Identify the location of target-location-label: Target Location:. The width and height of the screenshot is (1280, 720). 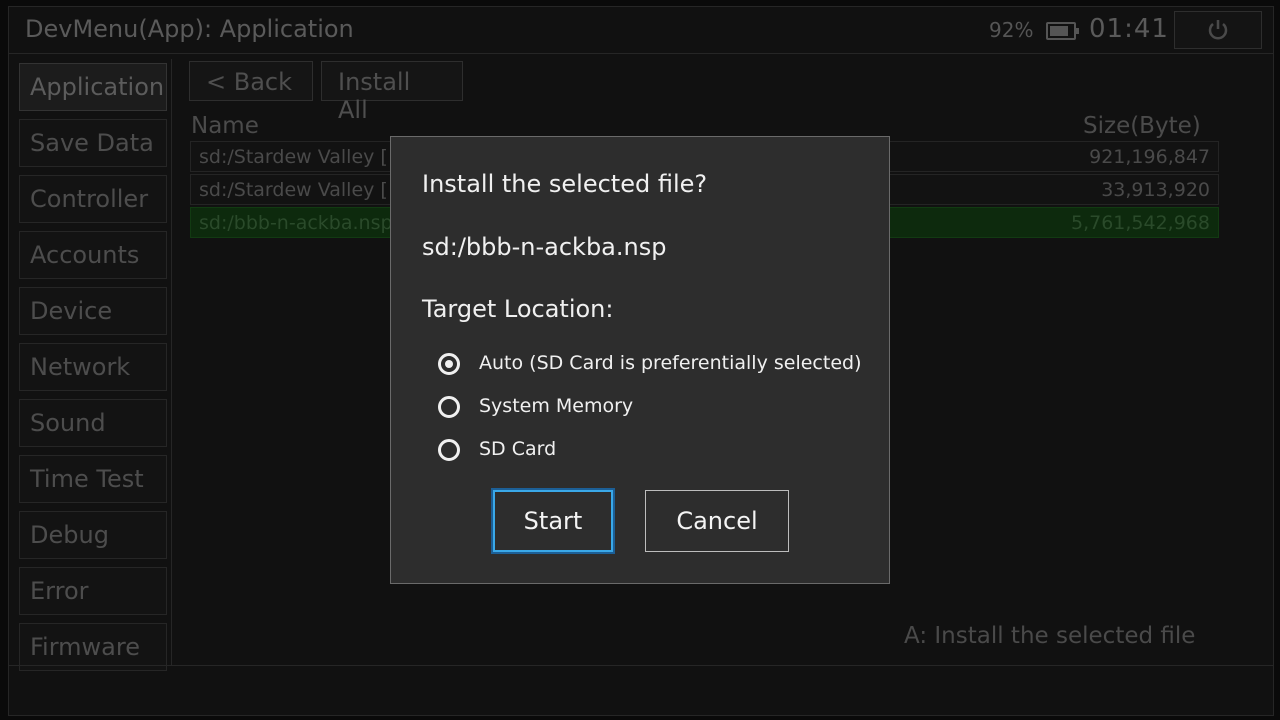
(518, 309).